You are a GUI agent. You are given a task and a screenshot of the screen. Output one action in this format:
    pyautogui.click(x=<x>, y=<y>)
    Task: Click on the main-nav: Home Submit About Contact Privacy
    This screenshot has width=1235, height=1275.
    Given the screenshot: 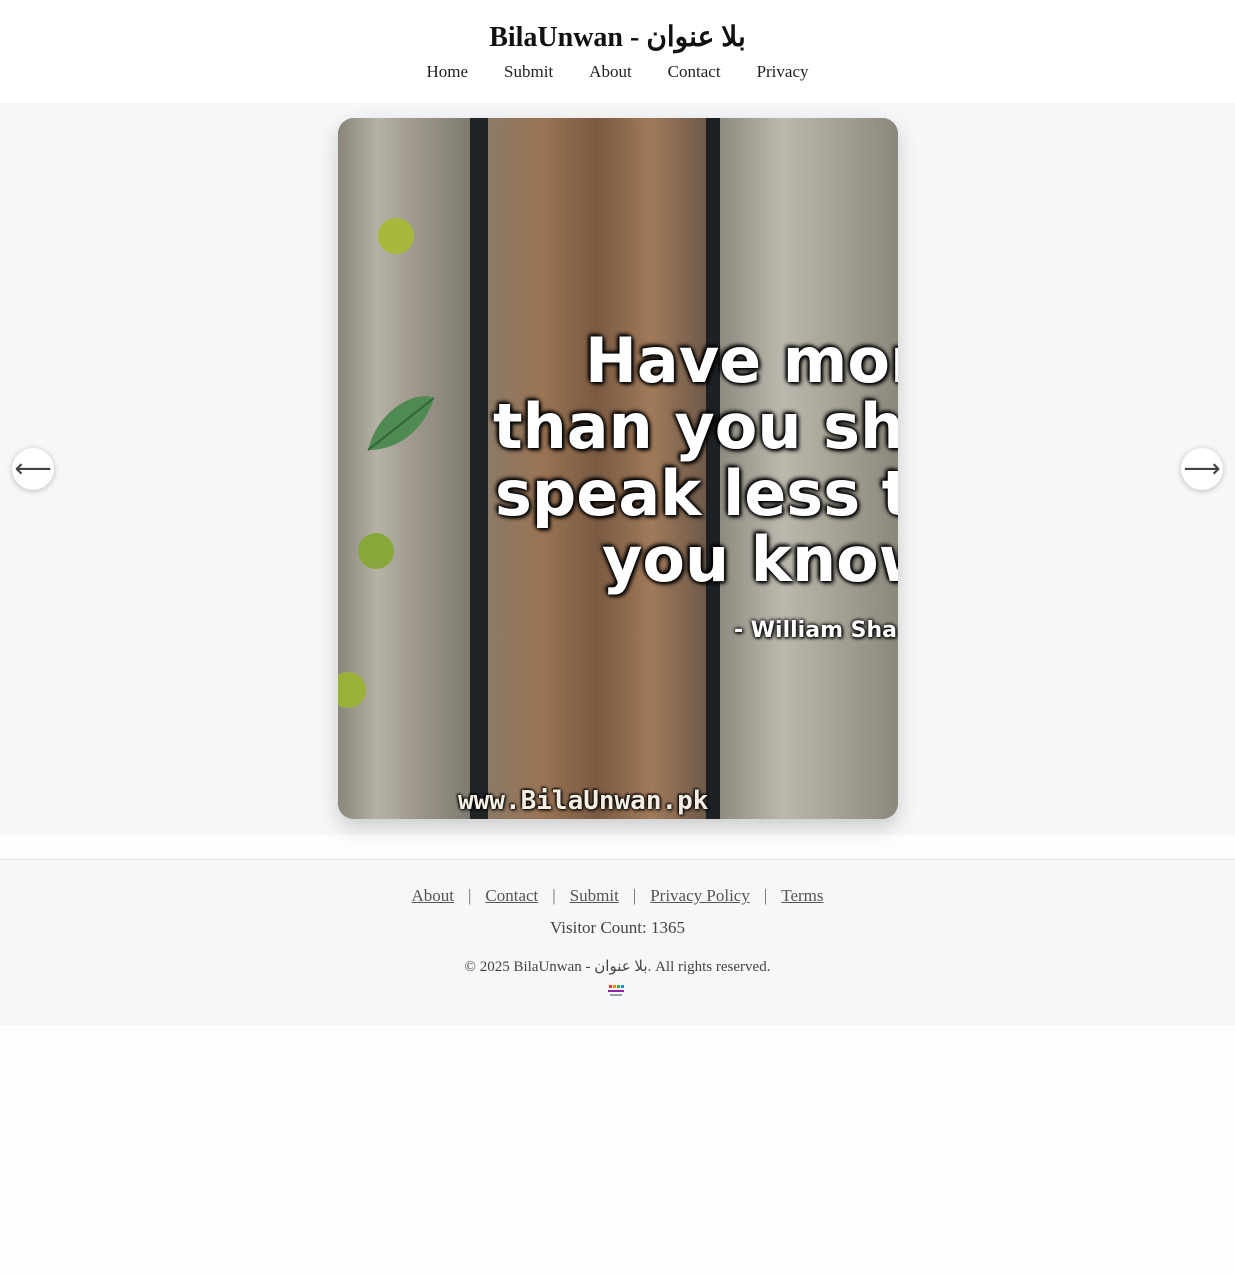 What is the action you would take?
    pyautogui.click(x=617, y=72)
    